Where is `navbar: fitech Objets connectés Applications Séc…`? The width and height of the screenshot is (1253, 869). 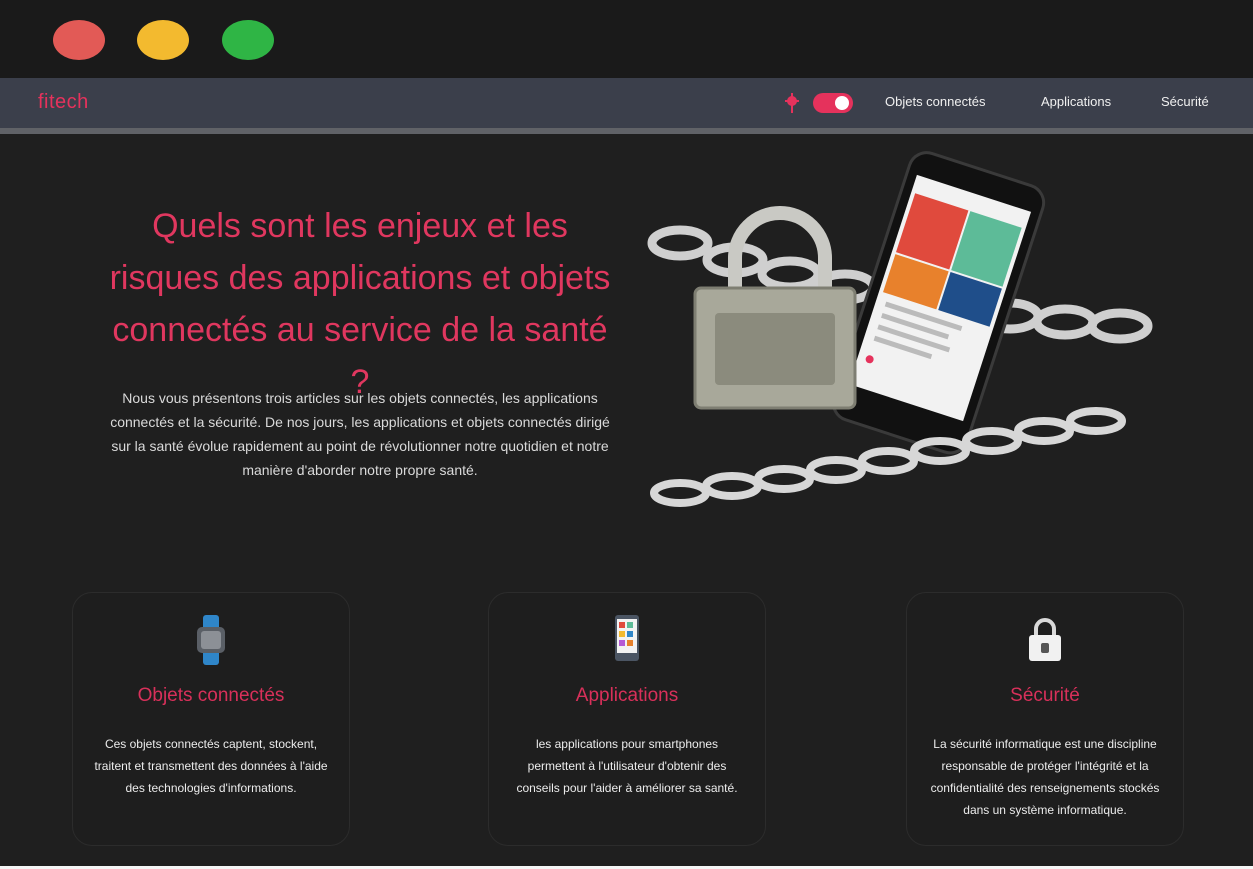 navbar: fitech Objets connectés Applications Séc… is located at coordinates (626, 106).